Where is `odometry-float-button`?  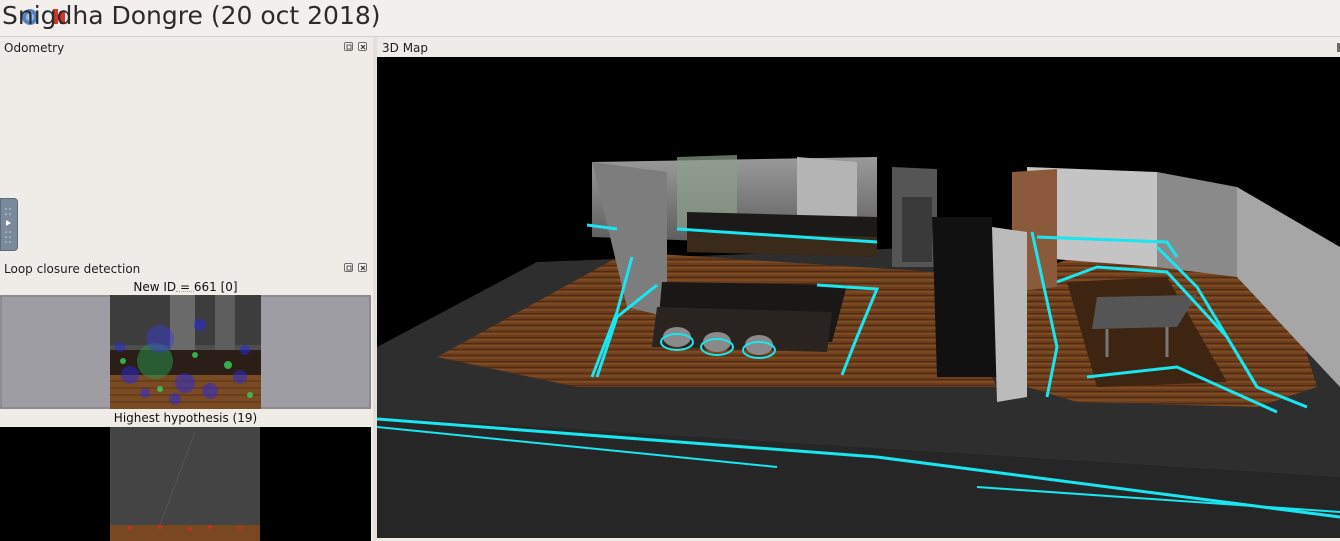 odometry-float-button is located at coordinates (348, 46).